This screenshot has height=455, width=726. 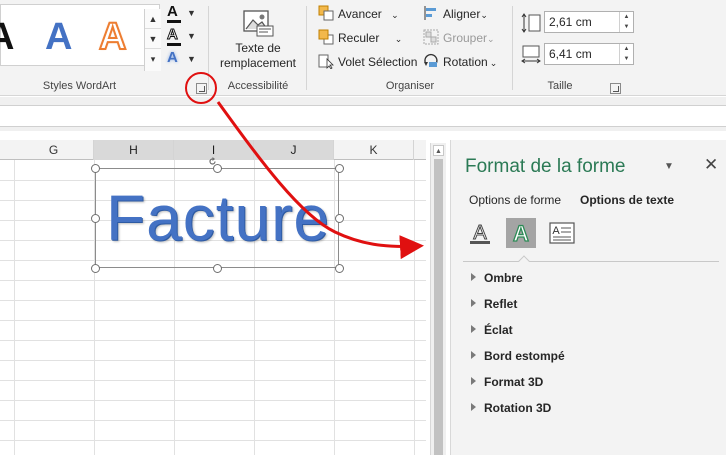 What do you see at coordinates (326, 13) in the screenshot?
I see `bring-forward-icon` at bounding box center [326, 13].